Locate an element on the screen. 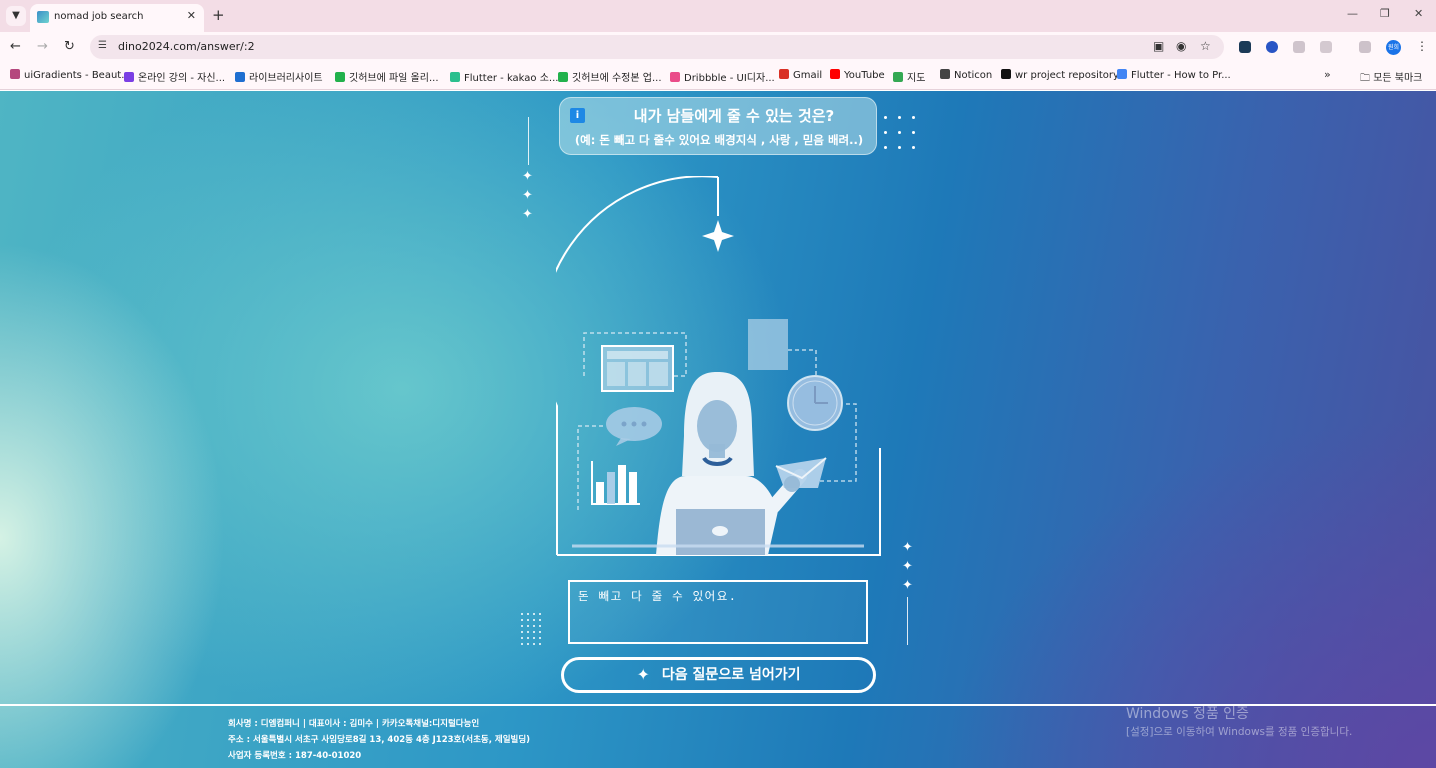 The height and width of the screenshot is (768, 1436). tab-search-button: ▼ is located at coordinates (16, 16).